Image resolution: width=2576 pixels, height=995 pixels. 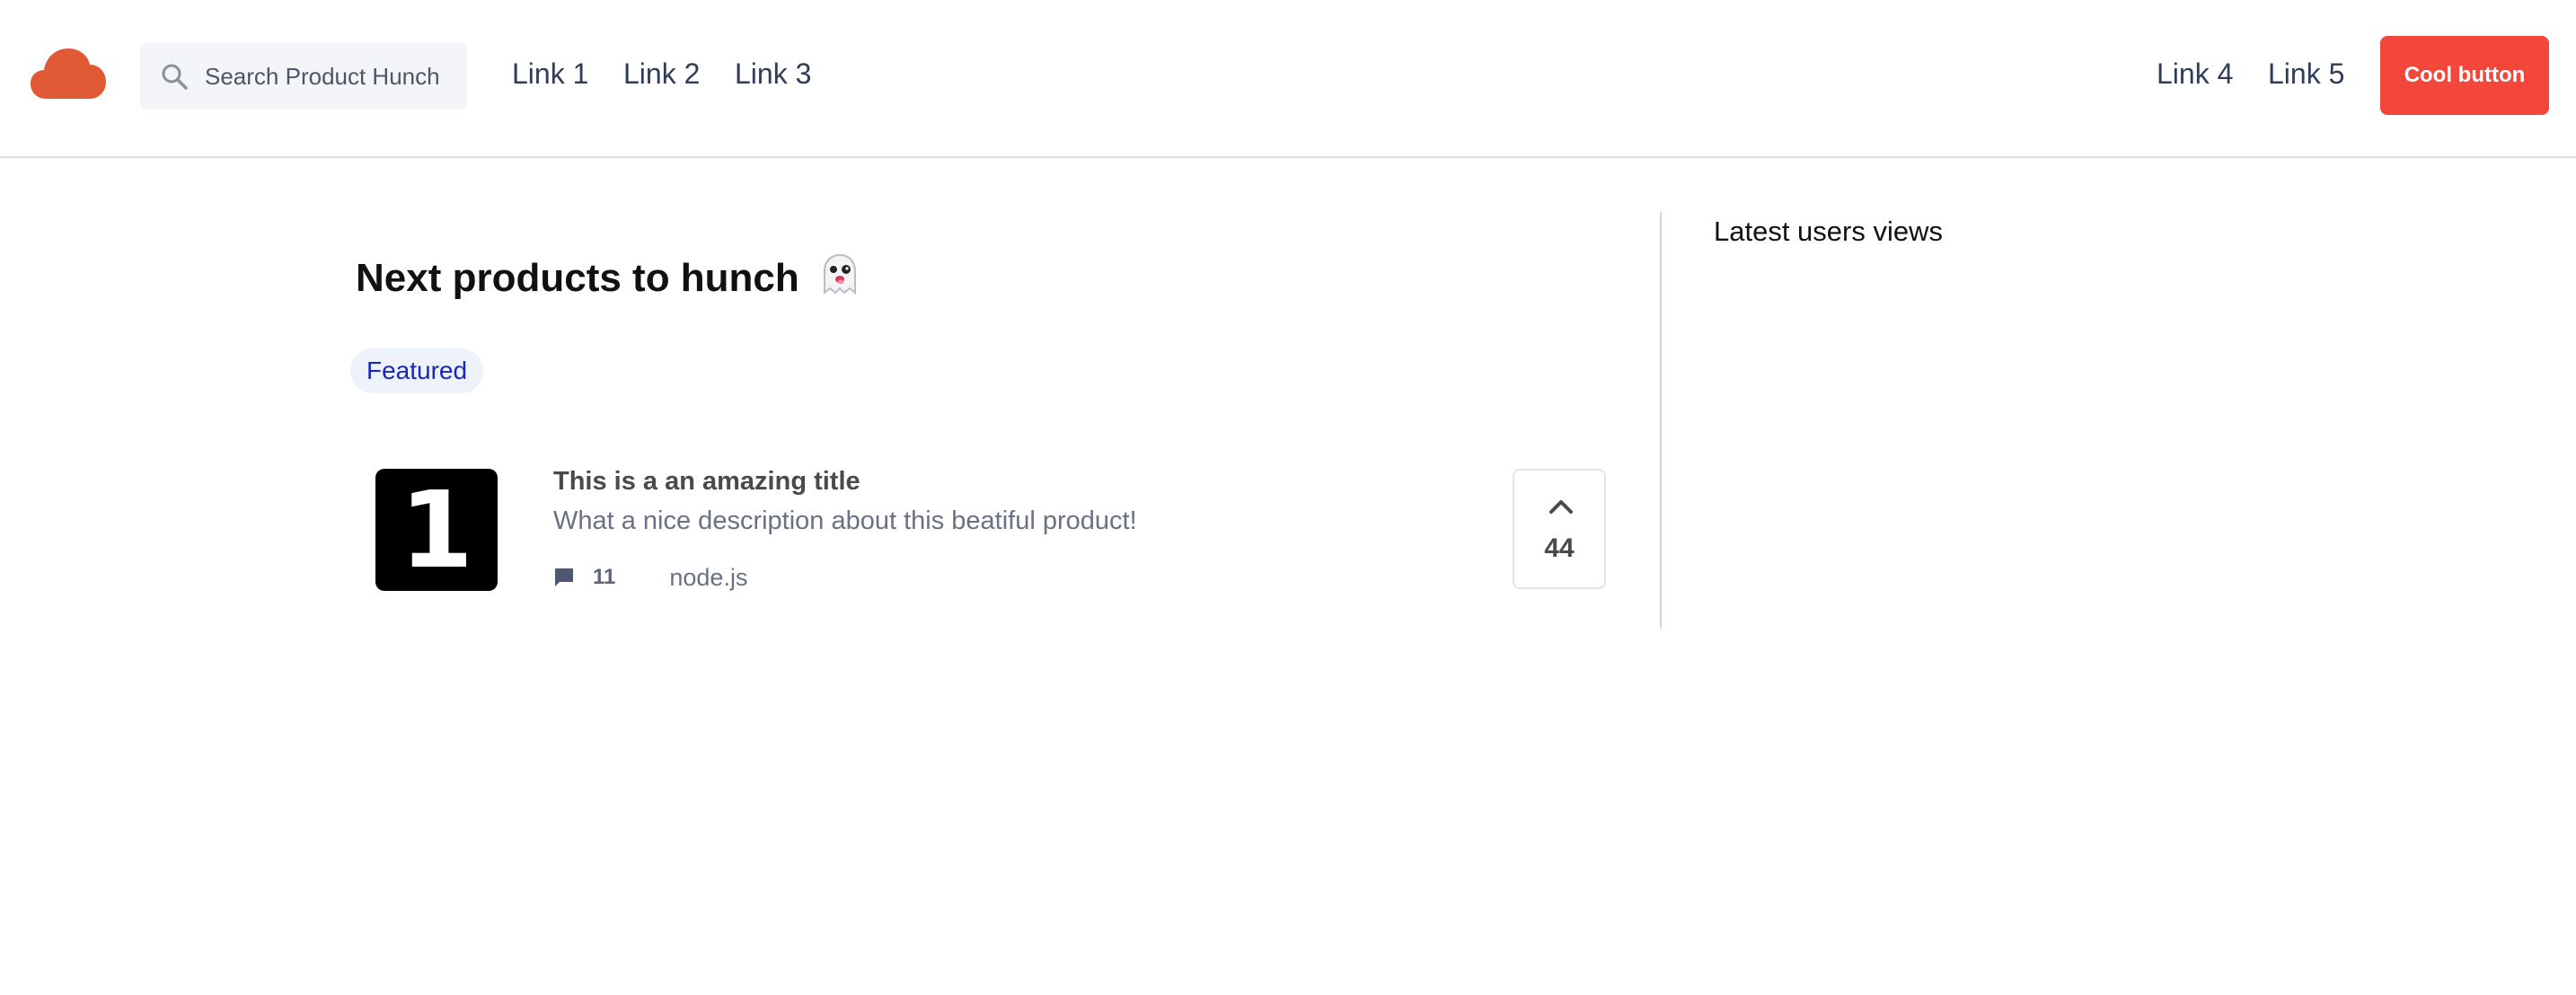 What do you see at coordinates (2195, 74) in the screenshot?
I see `nav-link-4: Link 4` at bounding box center [2195, 74].